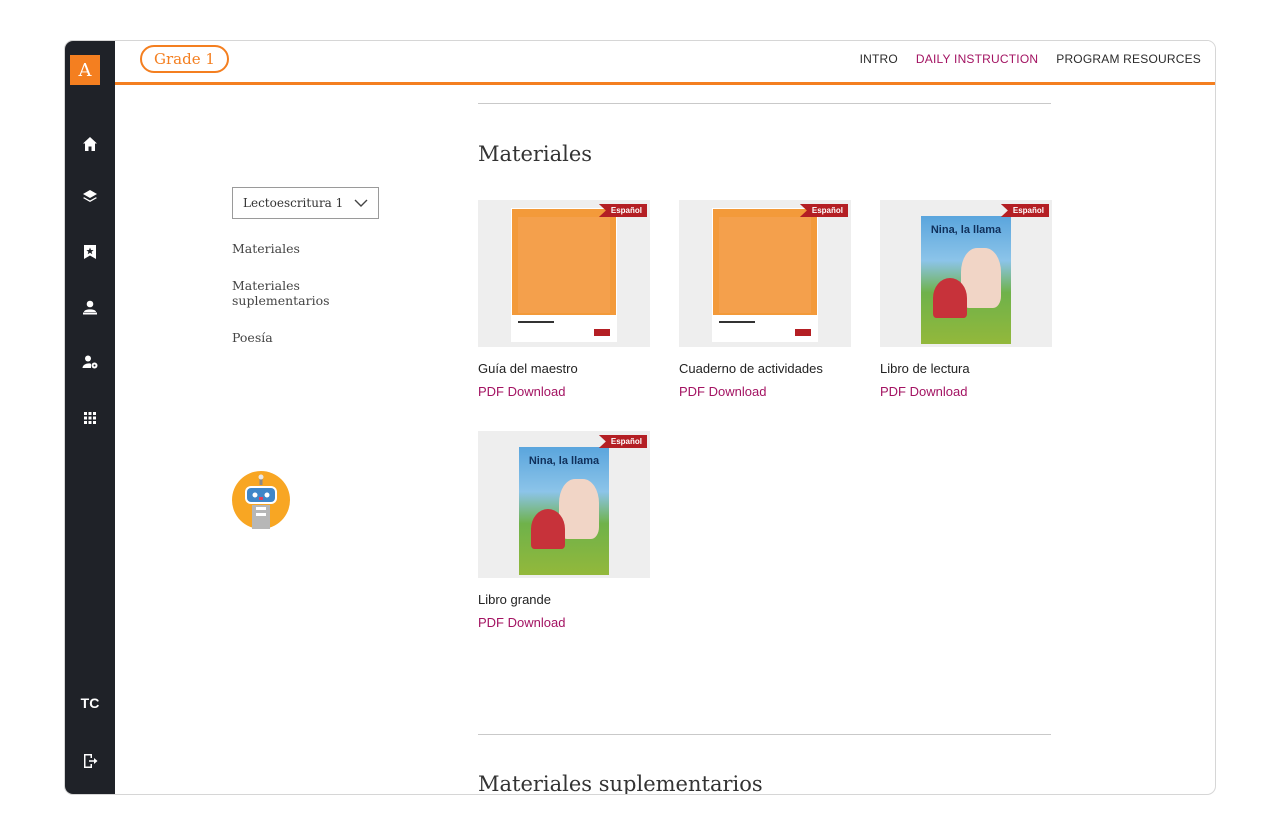 The image size is (1280, 836). I want to click on nav-program-resources: PROGRAM RESOURCES, so click(1128, 59).